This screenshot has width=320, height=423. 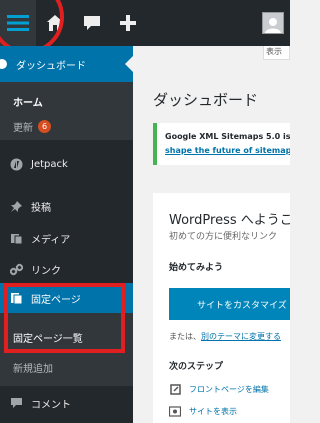 What do you see at coordinates (213, 411) in the screenshot?
I see `step-label: サイトを表示` at bounding box center [213, 411].